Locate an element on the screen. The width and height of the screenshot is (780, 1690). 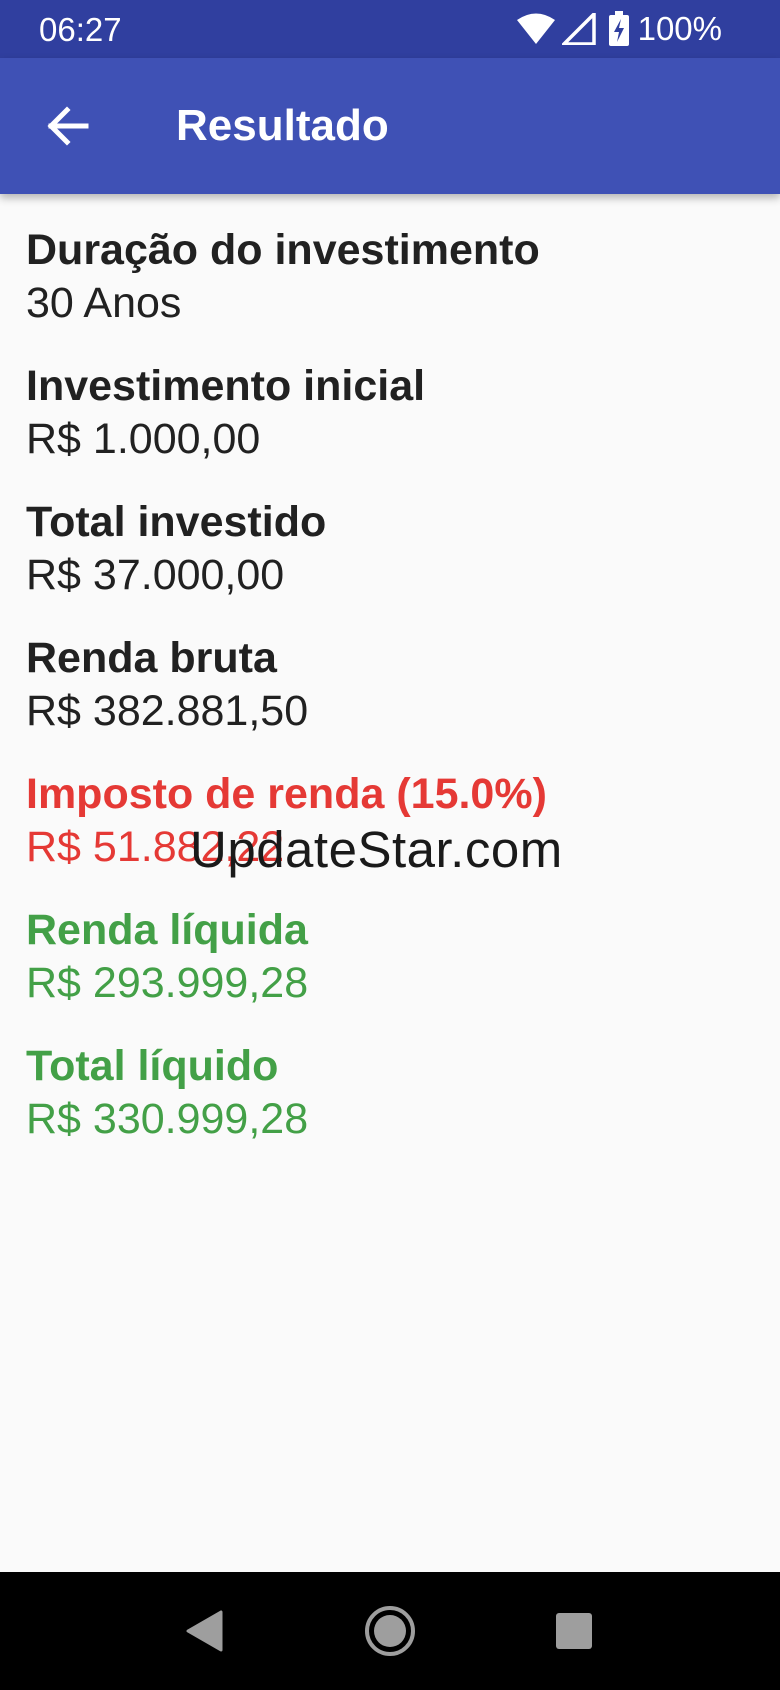
result-label: Total investido is located at coordinates (176, 522).